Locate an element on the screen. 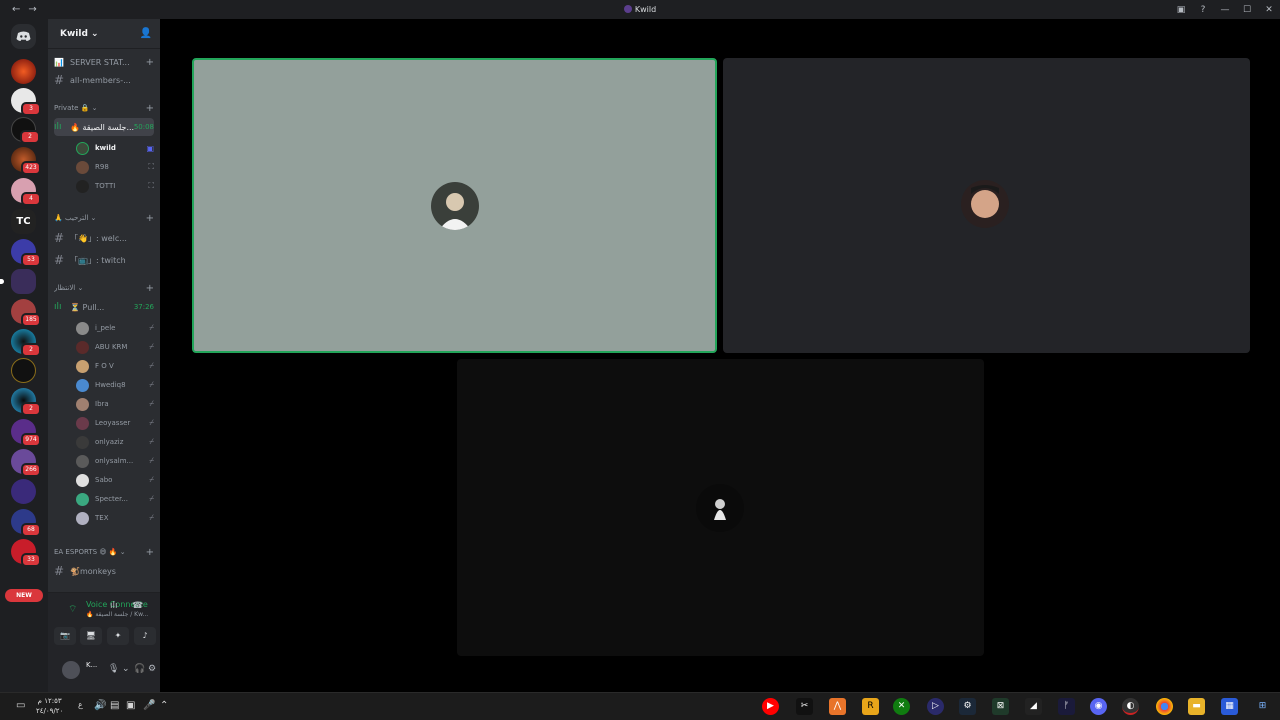  server-icon: 33 is located at coordinates (26, 553).